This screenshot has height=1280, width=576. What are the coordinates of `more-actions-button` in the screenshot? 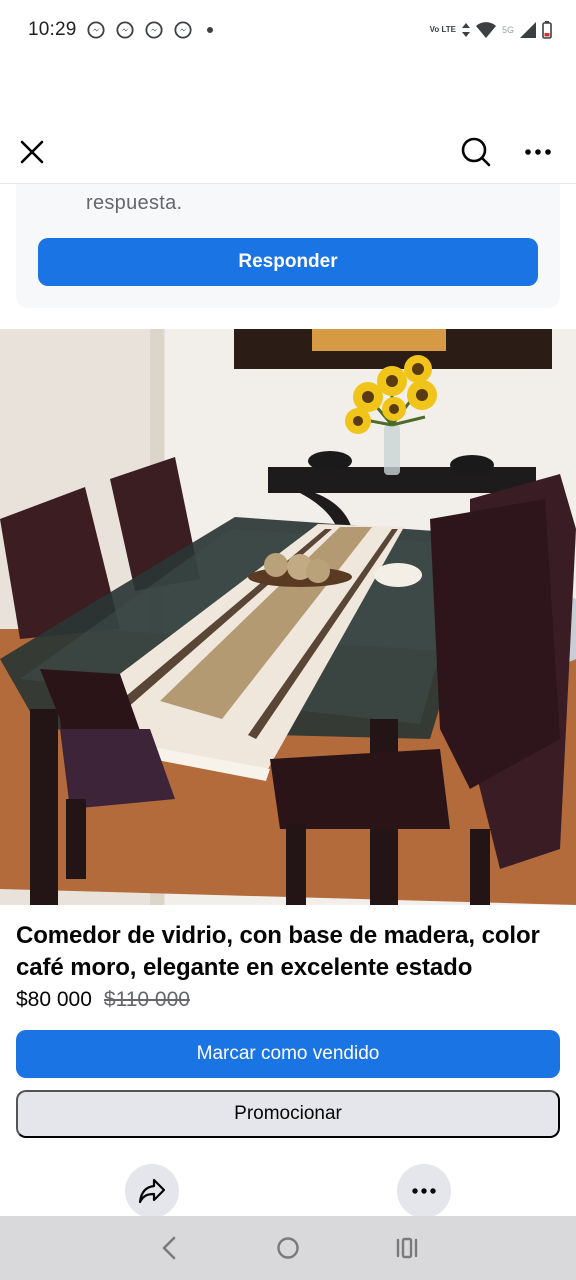 It's located at (424, 1191).